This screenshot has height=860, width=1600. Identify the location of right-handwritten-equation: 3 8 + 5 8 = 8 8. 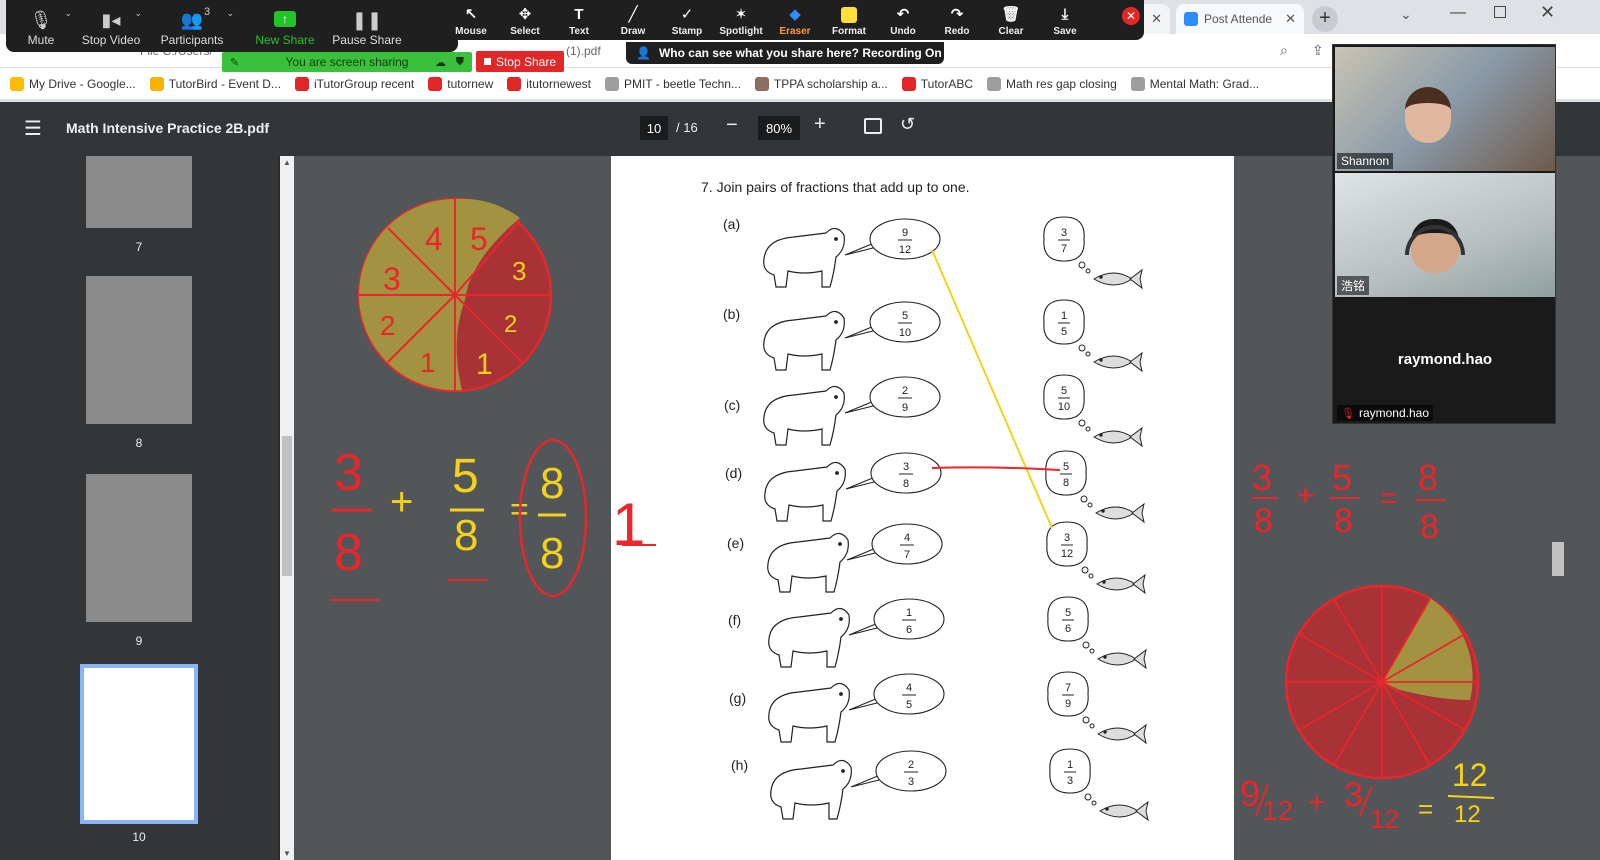
(1349, 501).